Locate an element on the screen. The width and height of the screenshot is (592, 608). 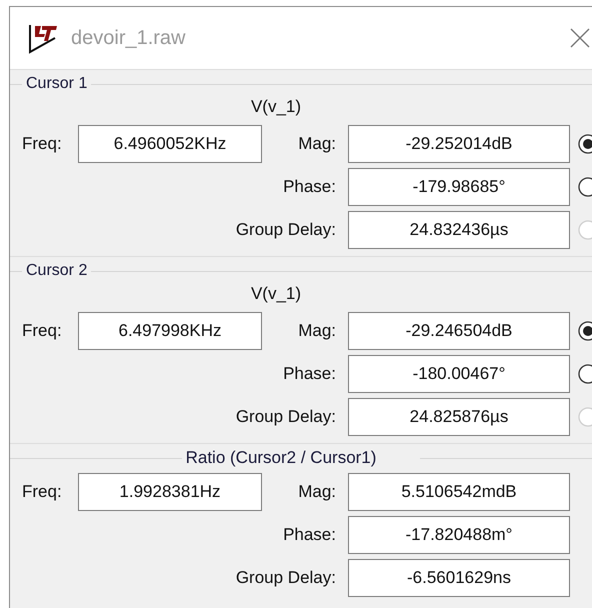
window-title: devoir_1.raw is located at coordinates (129, 38).